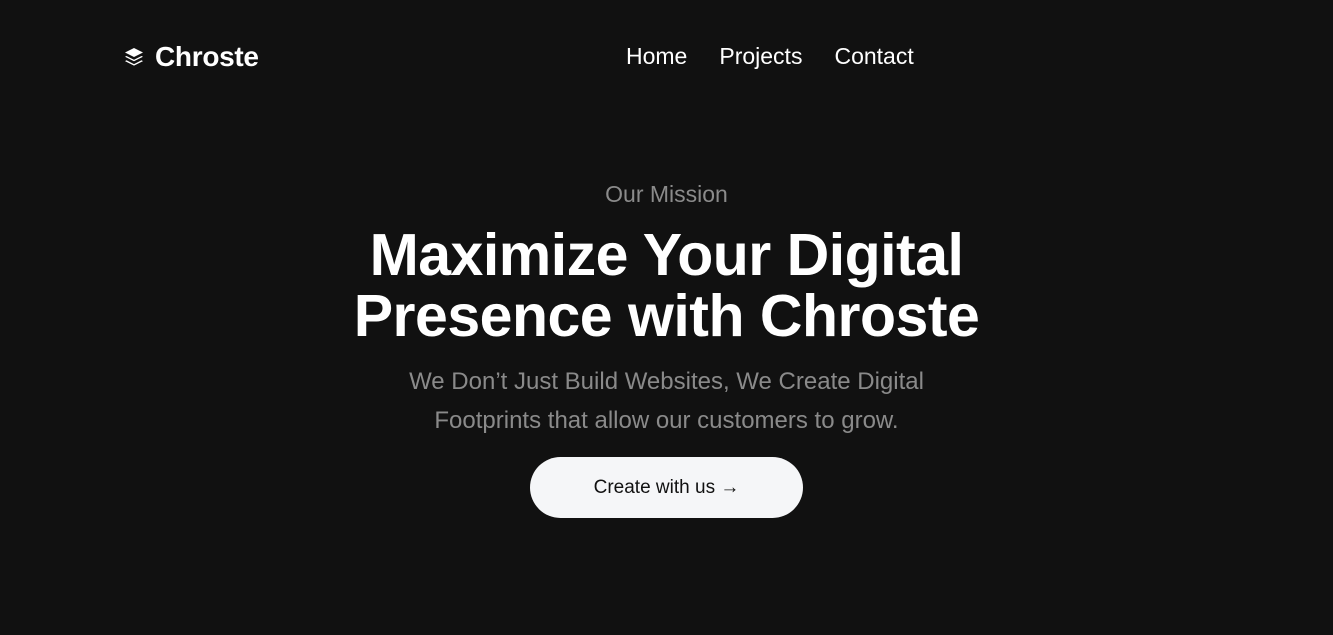  Describe the element at coordinates (666, 194) in the screenshot. I see `hero-eyebrow: Our Mission` at that location.